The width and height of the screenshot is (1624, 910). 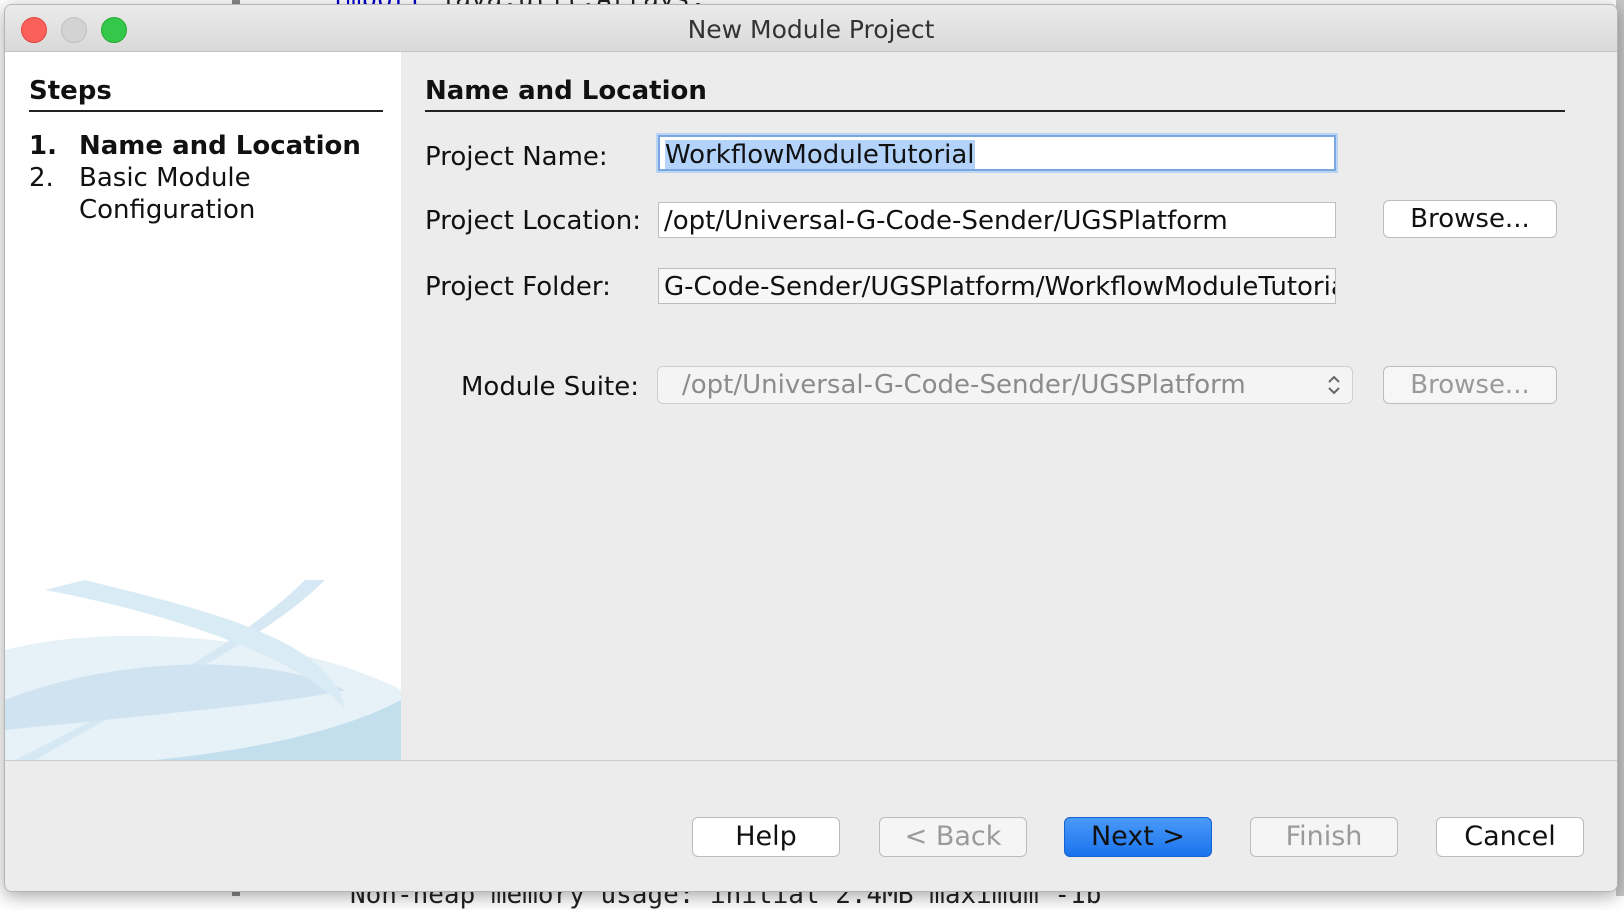 What do you see at coordinates (516, 157) in the screenshot?
I see `project-name-label: Project Name:` at bounding box center [516, 157].